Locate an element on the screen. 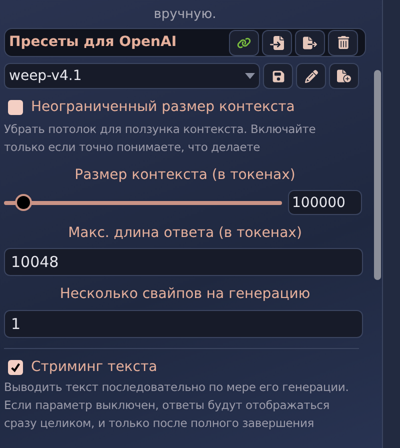 Image resolution: width=400 pixels, height=448 pixels. delete-button is located at coordinates (343, 43).